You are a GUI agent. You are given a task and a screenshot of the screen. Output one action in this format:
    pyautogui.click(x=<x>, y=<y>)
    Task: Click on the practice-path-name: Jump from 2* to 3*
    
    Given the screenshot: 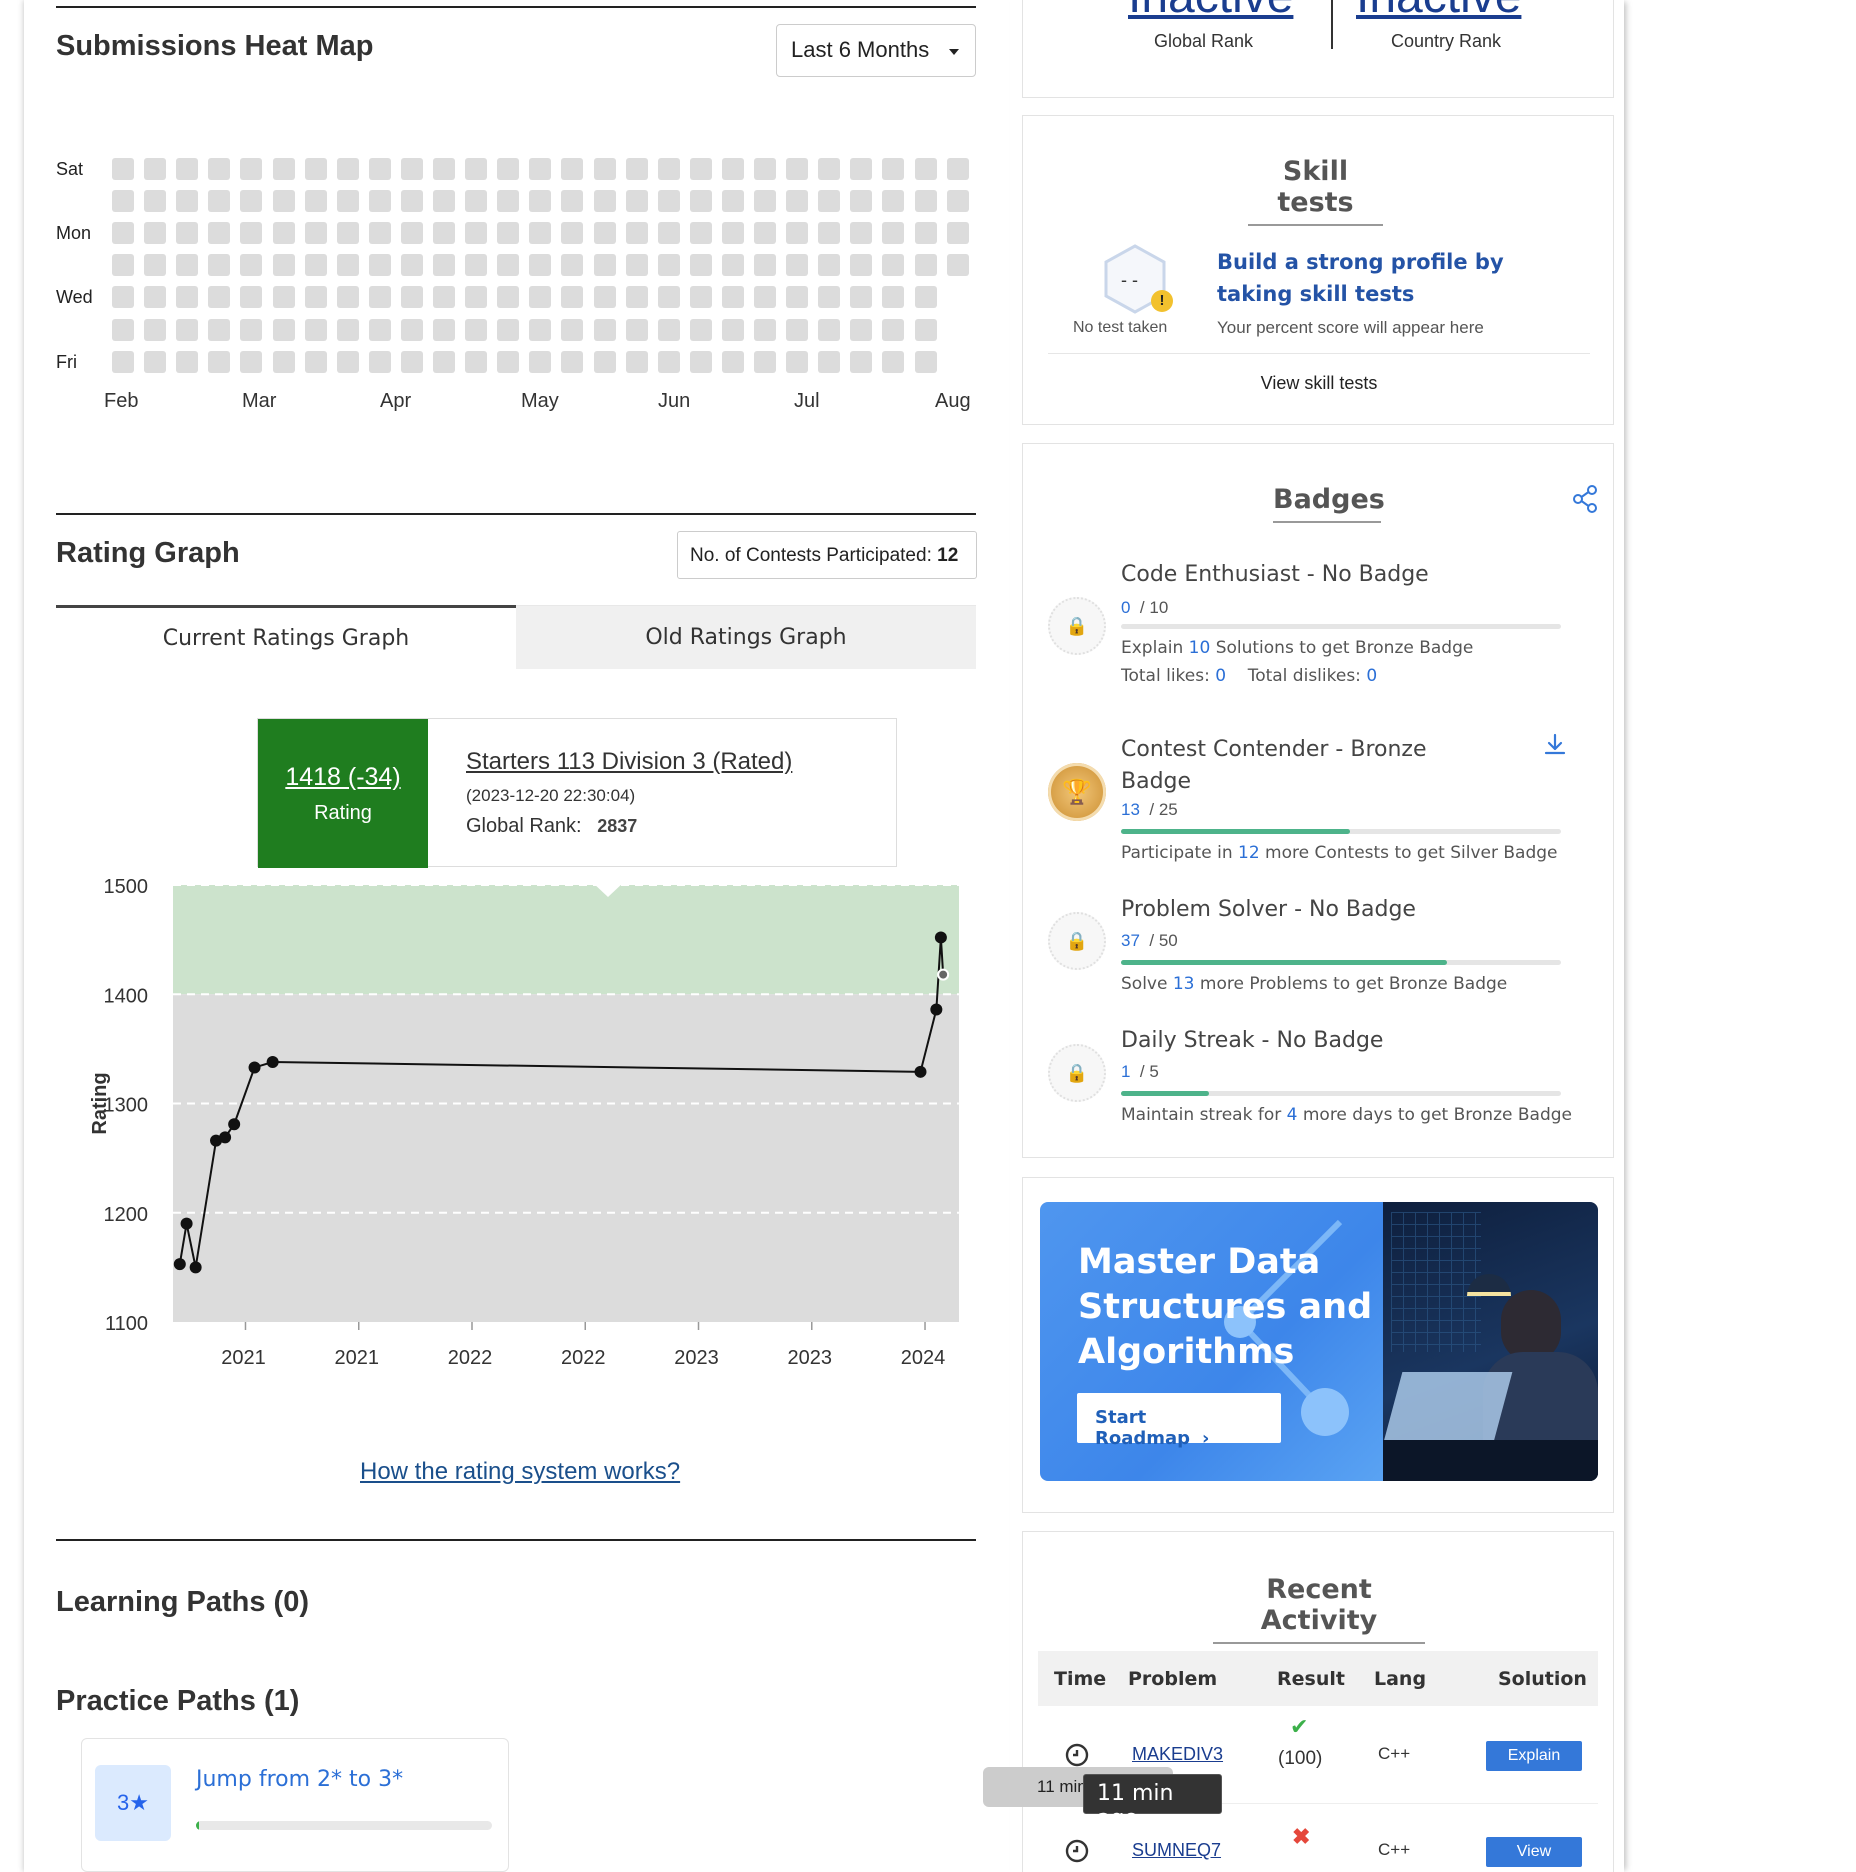 What is the action you would take?
    pyautogui.click(x=299, y=1779)
    